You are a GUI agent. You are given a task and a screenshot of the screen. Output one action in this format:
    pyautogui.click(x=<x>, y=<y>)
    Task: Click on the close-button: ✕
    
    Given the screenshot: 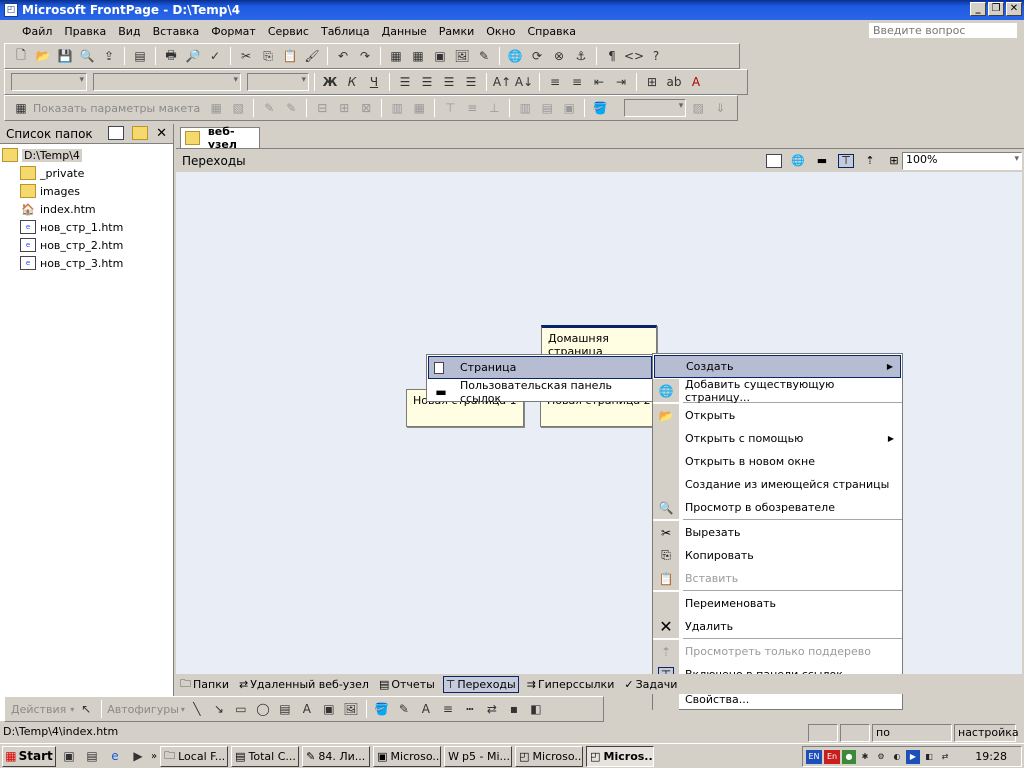 What is the action you would take?
    pyautogui.click(x=1014, y=9)
    